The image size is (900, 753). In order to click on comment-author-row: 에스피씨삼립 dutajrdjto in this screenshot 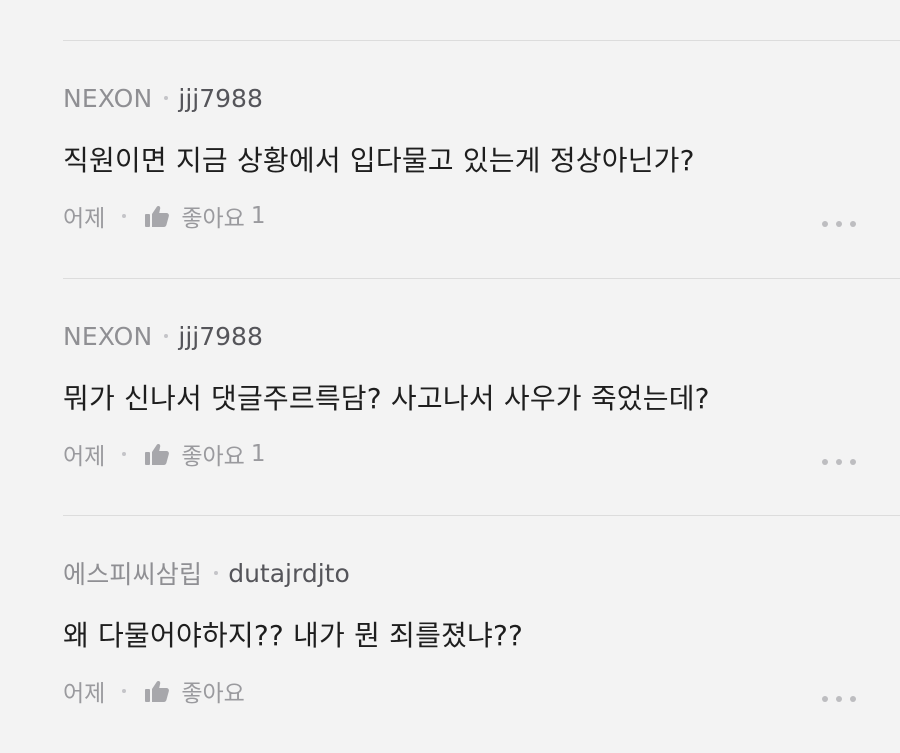, I will do `click(206, 574)`.